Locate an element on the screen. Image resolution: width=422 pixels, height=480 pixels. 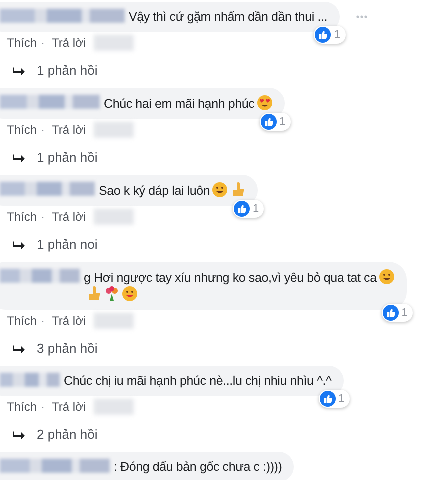
heart-eyes-emoji-icon is located at coordinates (264, 103).